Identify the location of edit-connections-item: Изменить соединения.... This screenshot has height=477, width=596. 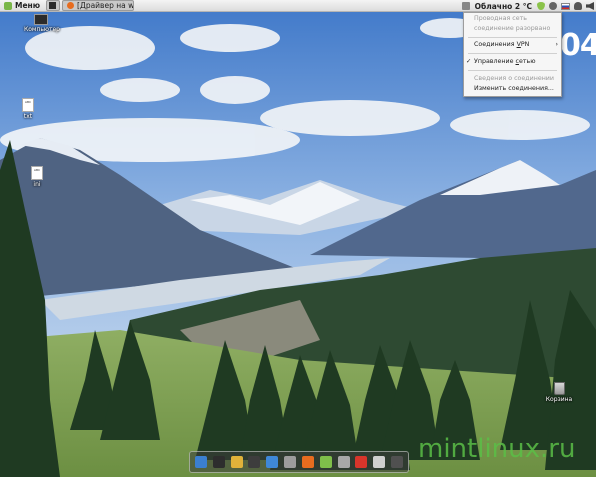
(512, 88).